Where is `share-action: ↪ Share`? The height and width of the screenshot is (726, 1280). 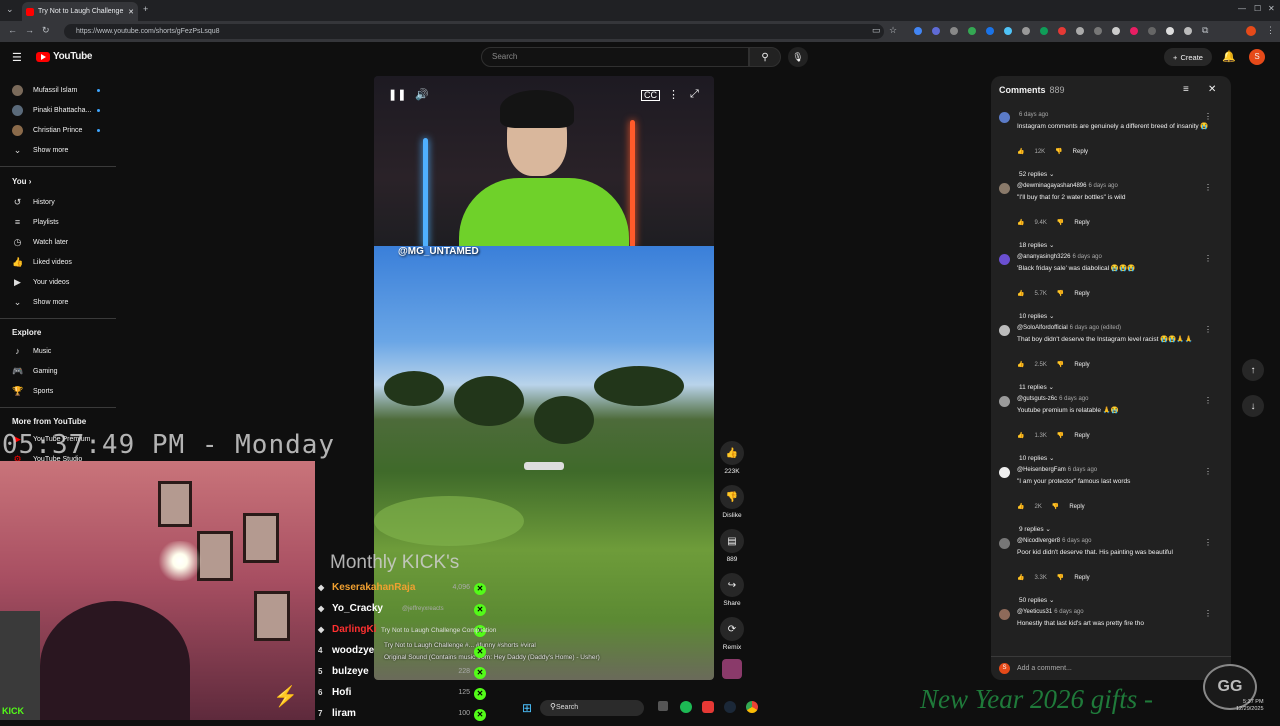 share-action: ↪ Share is located at coordinates (732, 590).